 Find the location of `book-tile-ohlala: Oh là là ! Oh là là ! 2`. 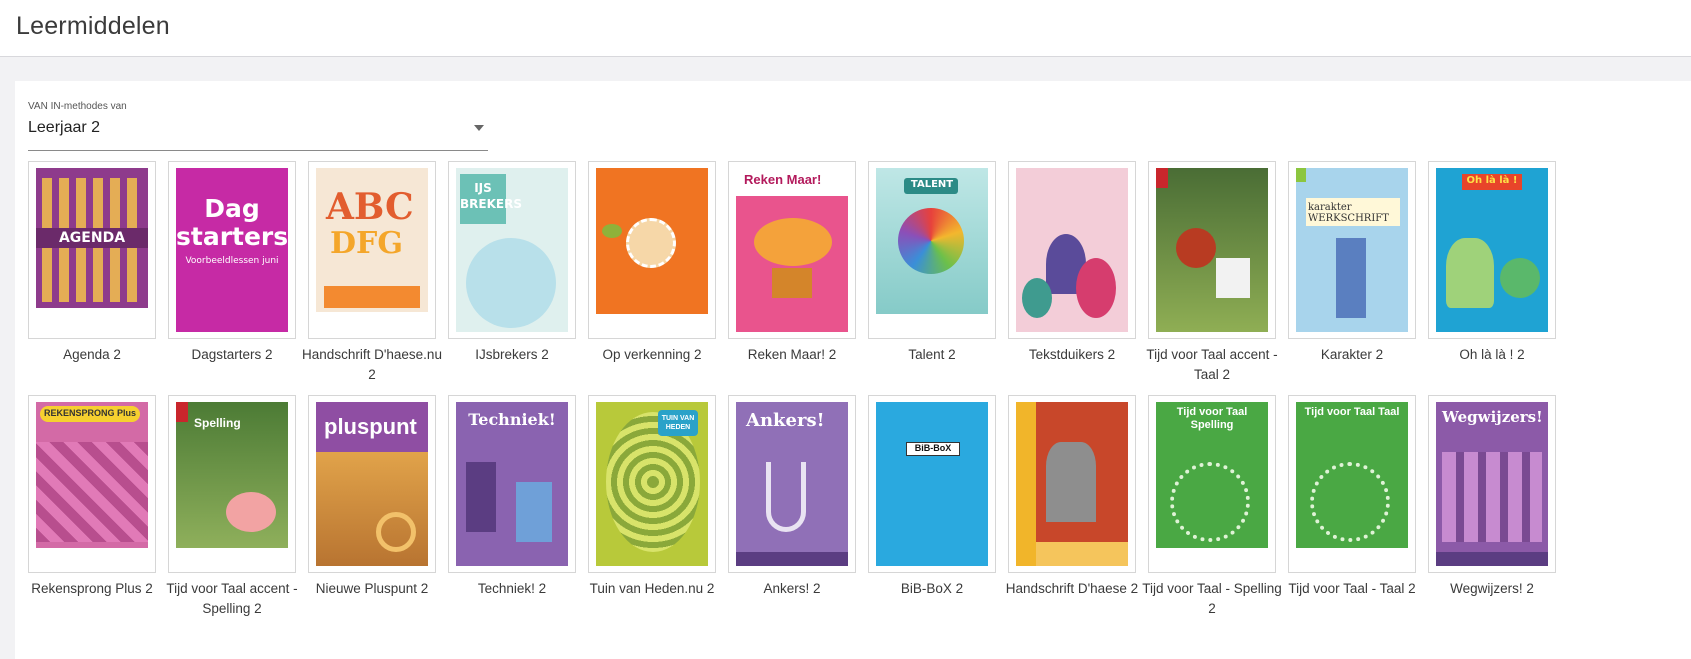

book-tile-ohlala: Oh là là ! Oh là là ! 2 is located at coordinates (1493, 263).